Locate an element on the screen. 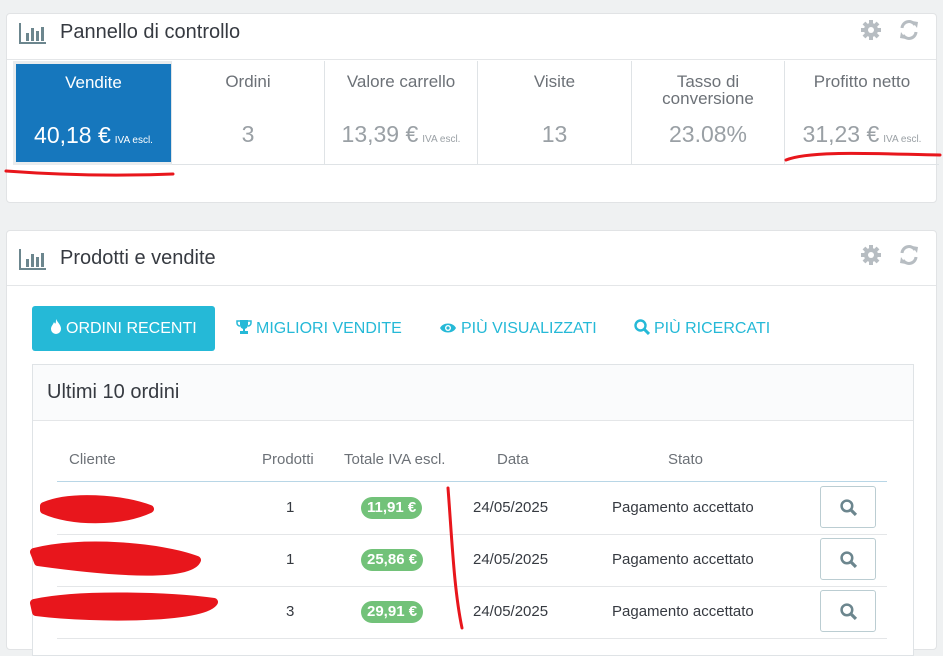 The height and width of the screenshot is (656, 943). products-heading: Prodotti e vendite is located at coordinates (471, 258).